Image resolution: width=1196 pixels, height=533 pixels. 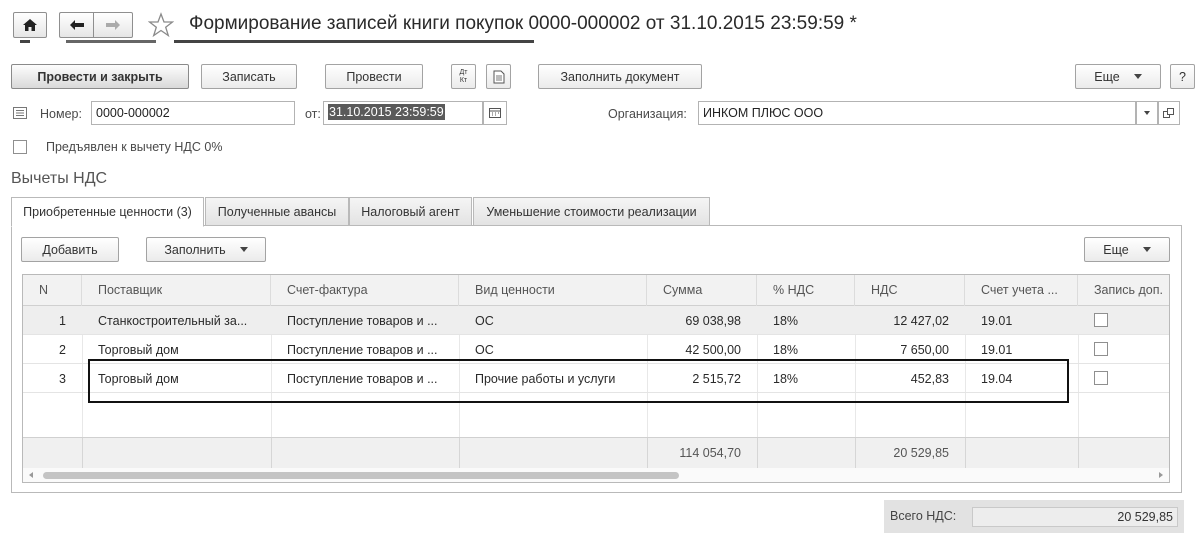 I want to click on scroll-right-icon, so click(x=1161, y=475).